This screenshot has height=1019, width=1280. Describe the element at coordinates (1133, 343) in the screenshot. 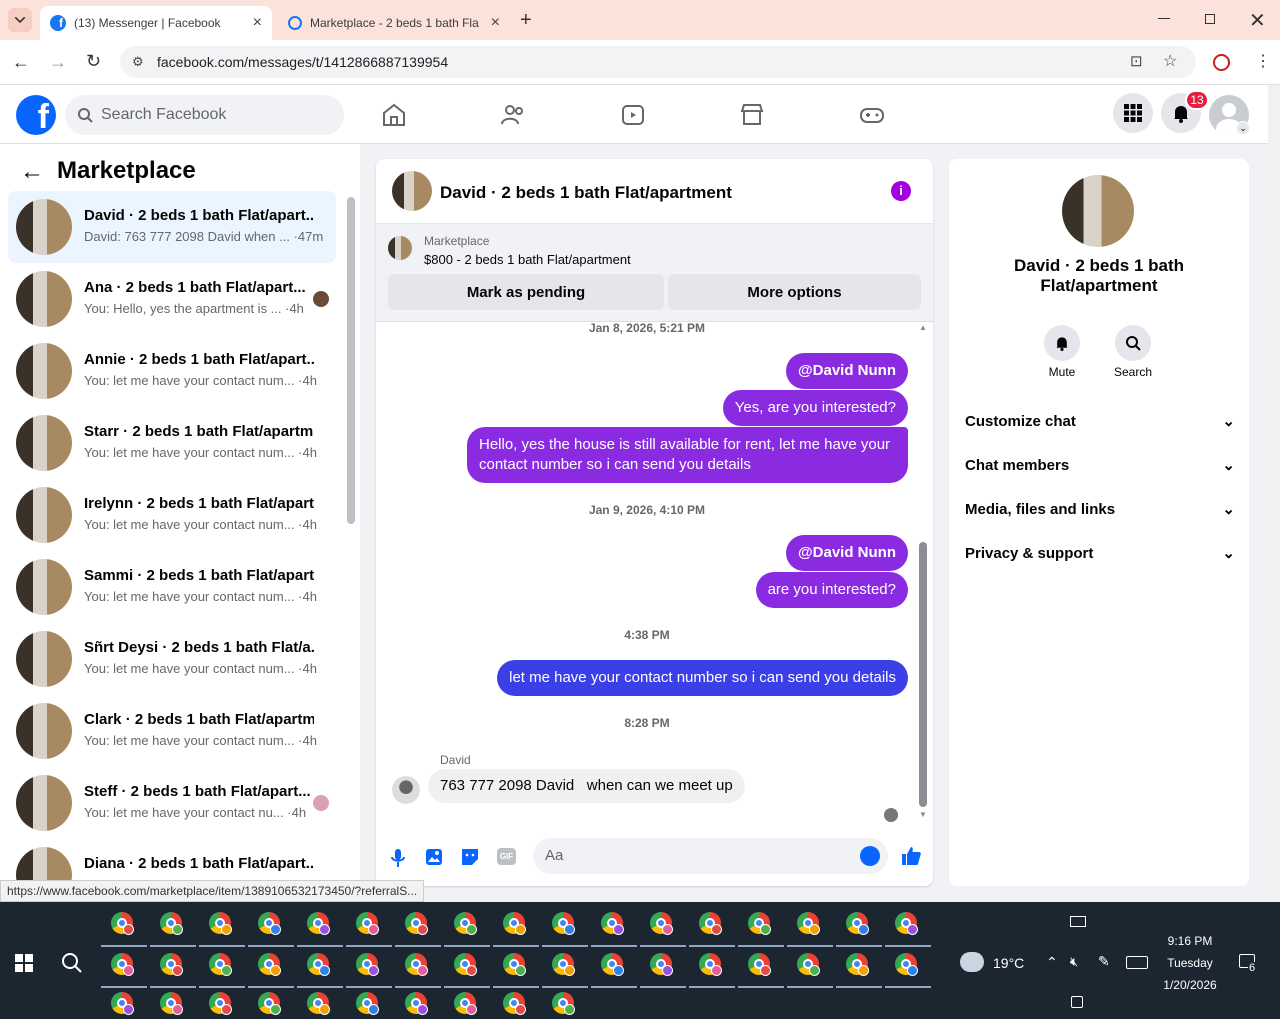

I see `search-chat-button` at that location.